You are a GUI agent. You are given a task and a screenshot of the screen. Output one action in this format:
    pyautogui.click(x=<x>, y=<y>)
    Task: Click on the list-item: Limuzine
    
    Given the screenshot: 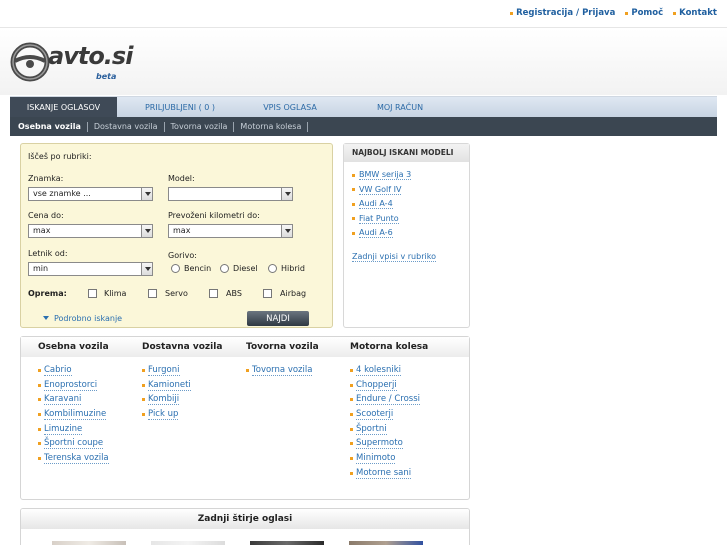 What is the action you would take?
    pyautogui.click(x=73, y=429)
    